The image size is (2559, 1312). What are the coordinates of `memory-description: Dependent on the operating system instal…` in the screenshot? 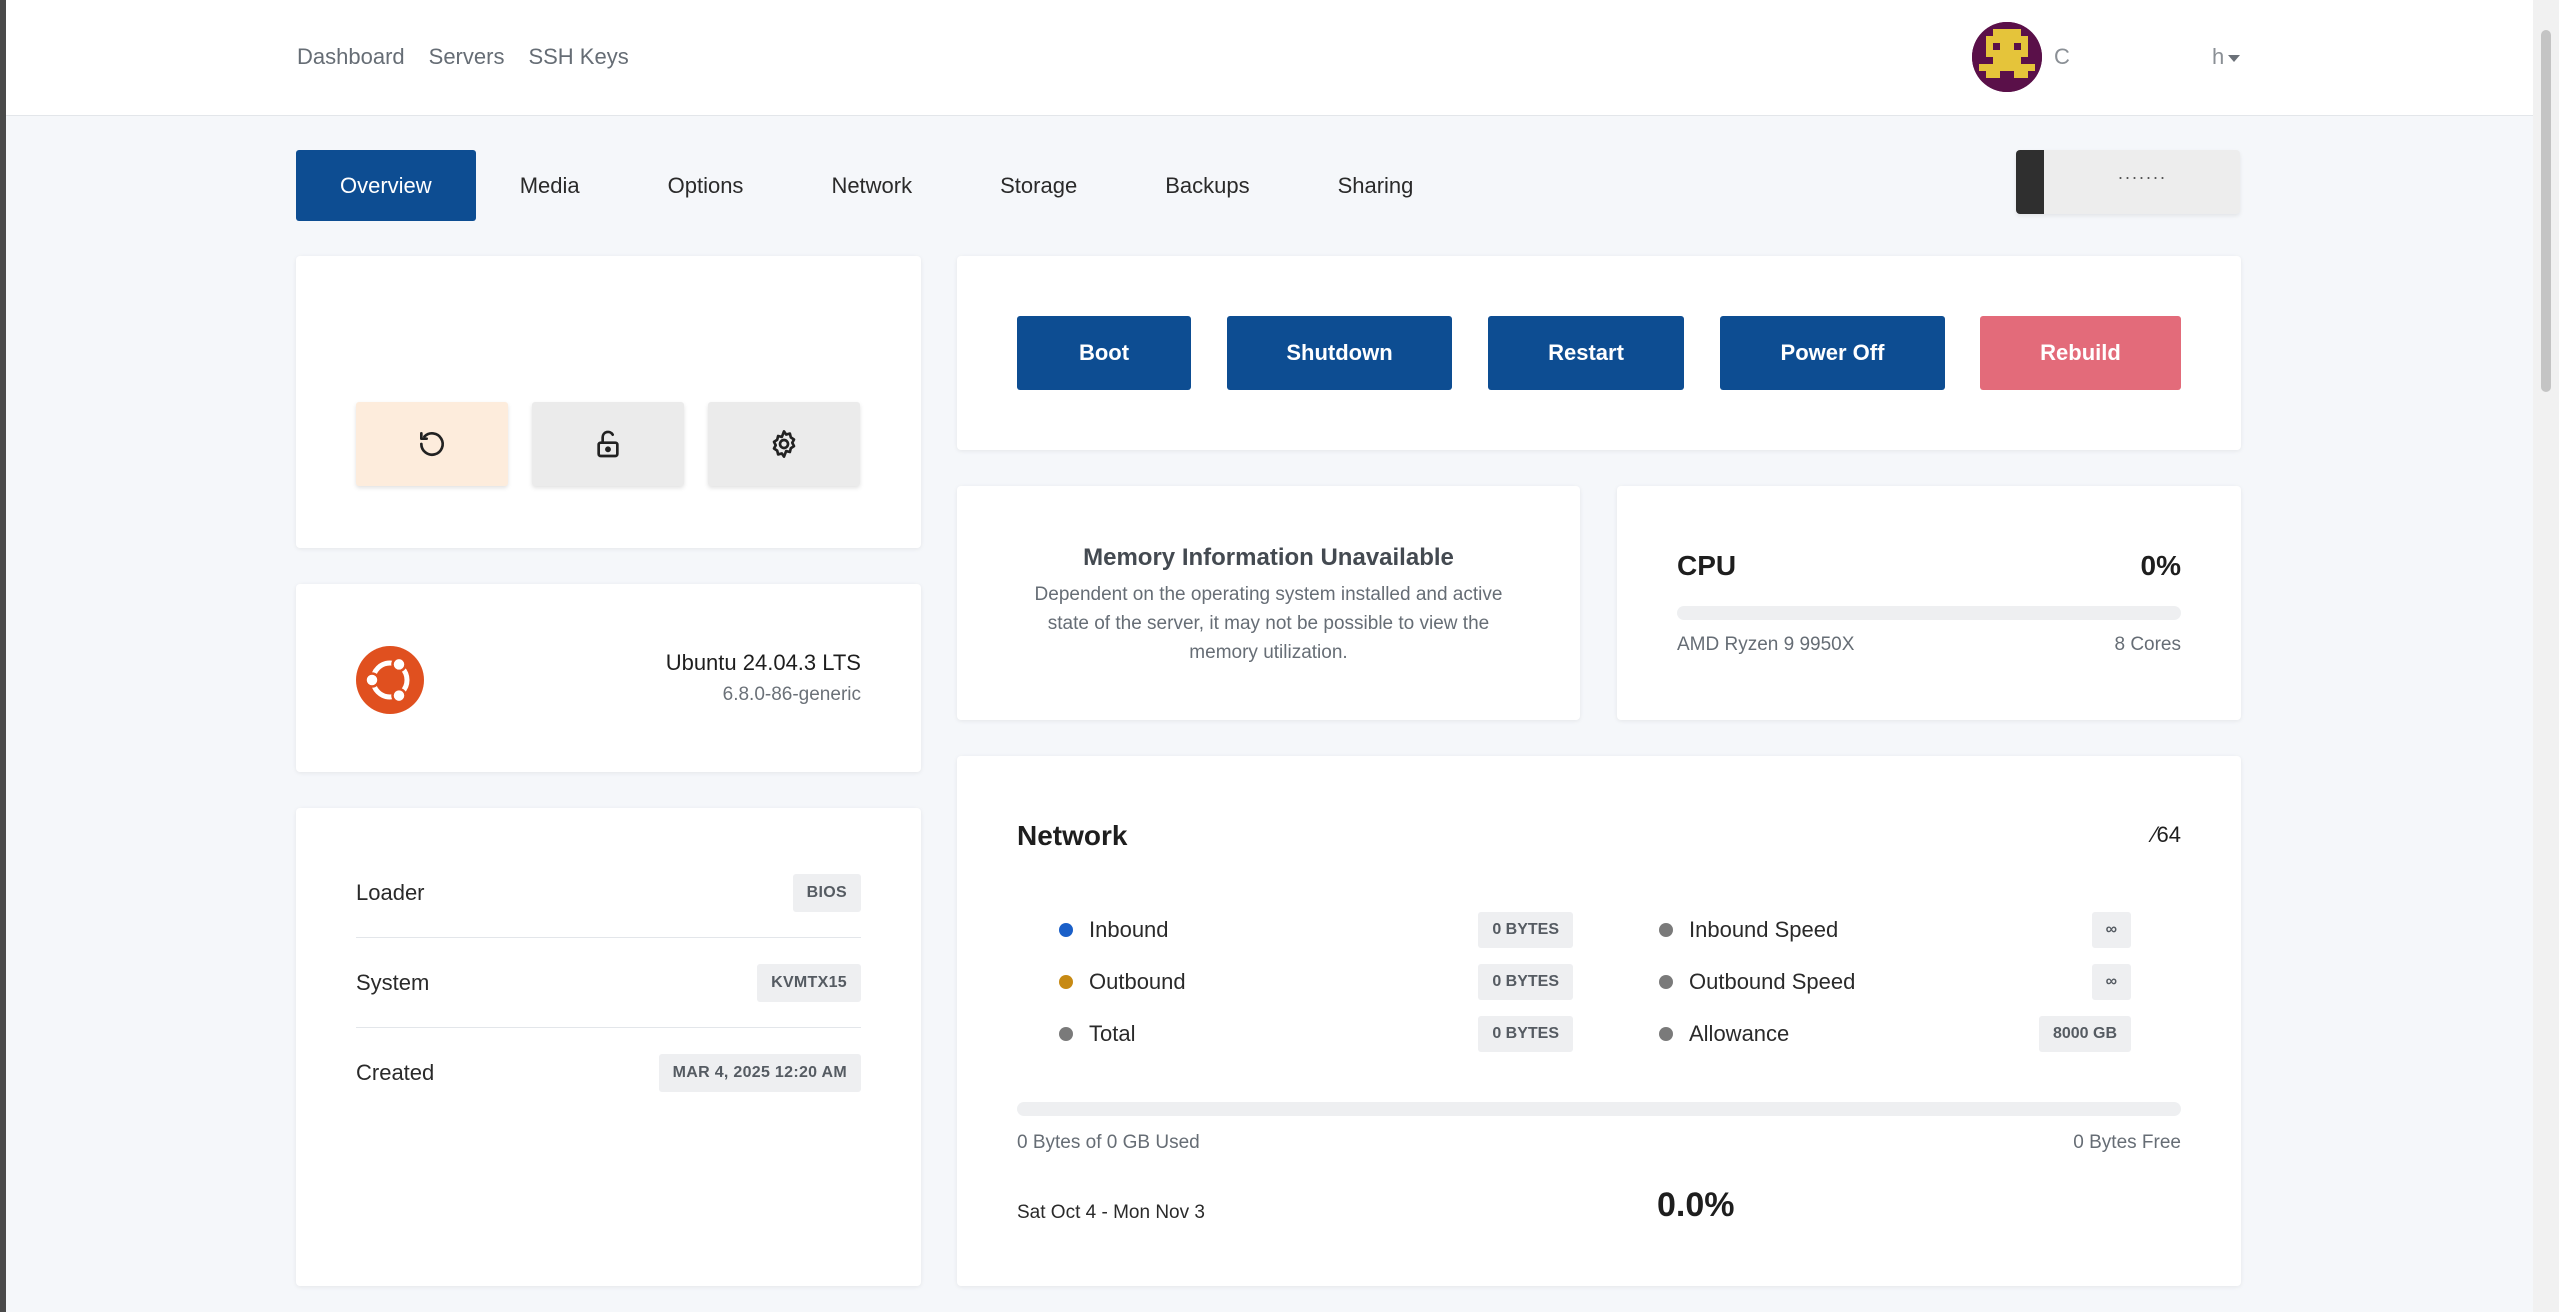 It's located at (1268, 623).